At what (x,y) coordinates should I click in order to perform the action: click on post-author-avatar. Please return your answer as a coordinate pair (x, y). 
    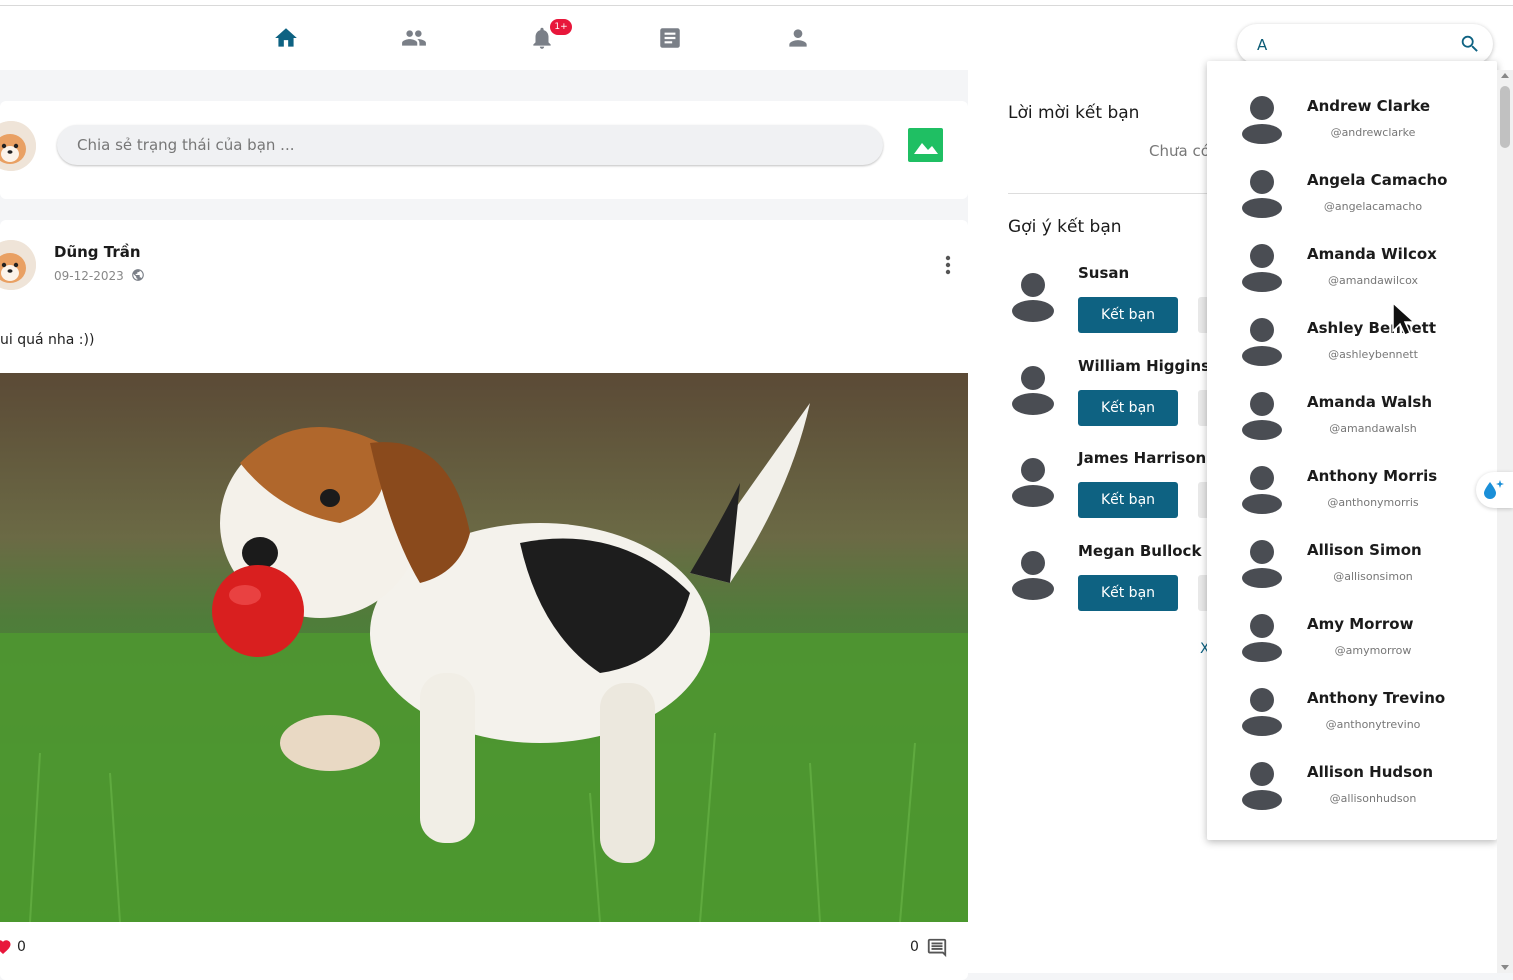
    Looking at the image, I should click on (18, 265).